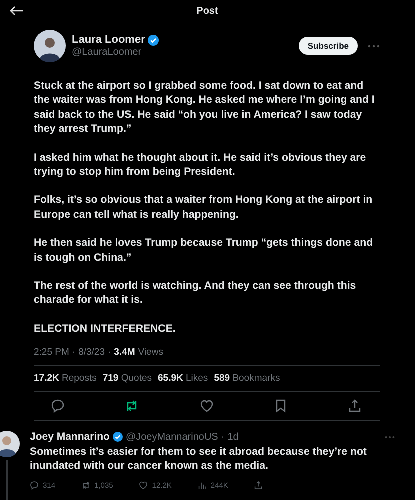 The height and width of the screenshot is (500, 415). Describe the element at coordinates (172, 437) in the screenshot. I see `author-handle: @JoeyMannarinoUS` at that location.